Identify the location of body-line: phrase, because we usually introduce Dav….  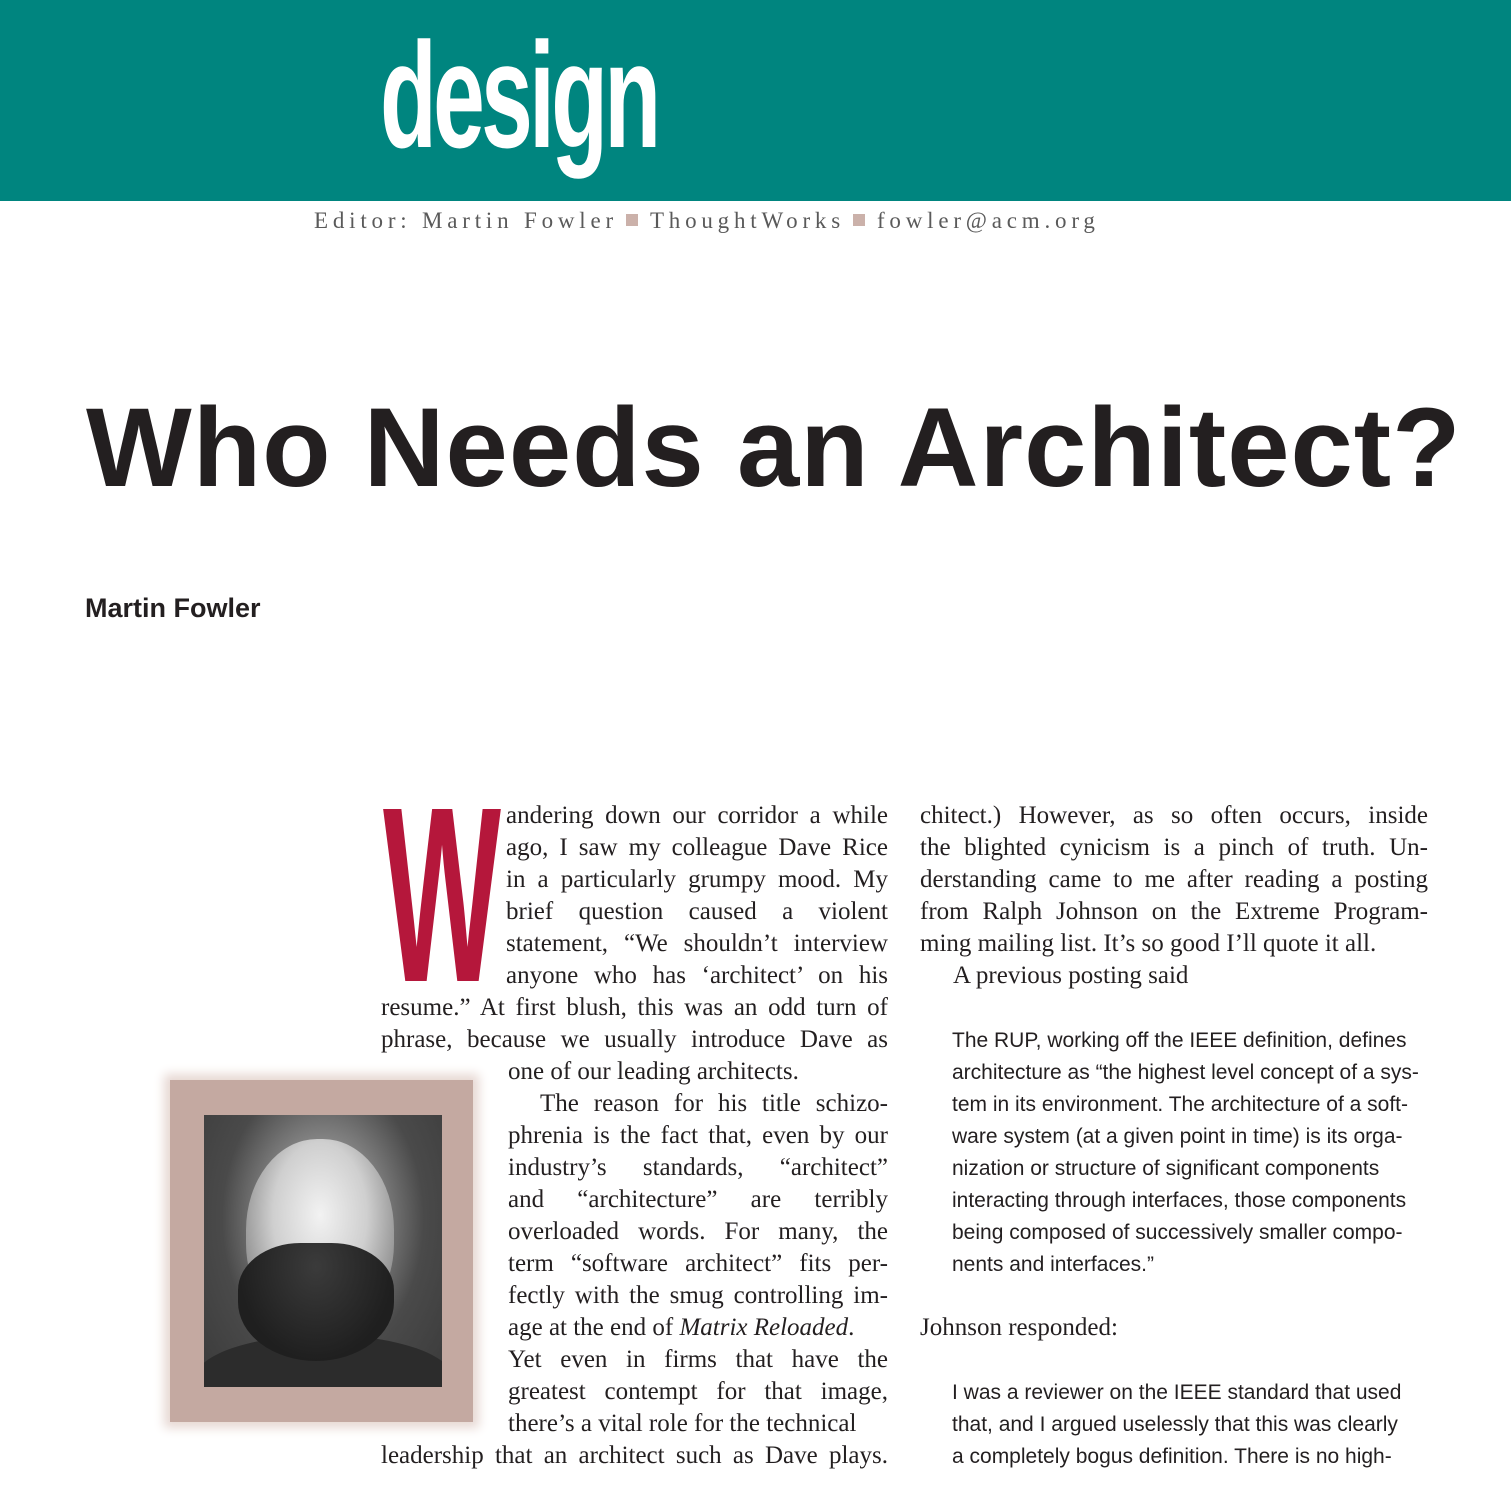
(634, 1039).